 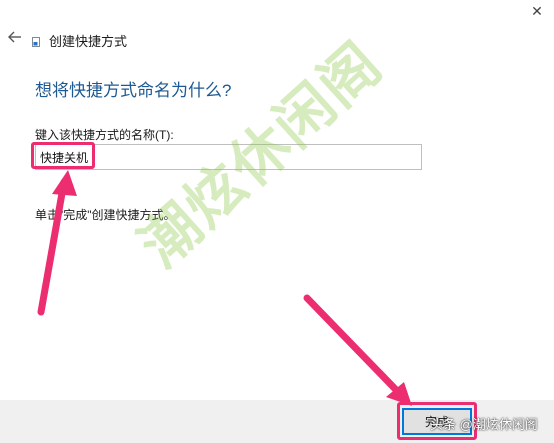 What do you see at coordinates (88, 41) in the screenshot?
I see `wizard-title: 创建快捷方式` at bounding box center [88, 41].